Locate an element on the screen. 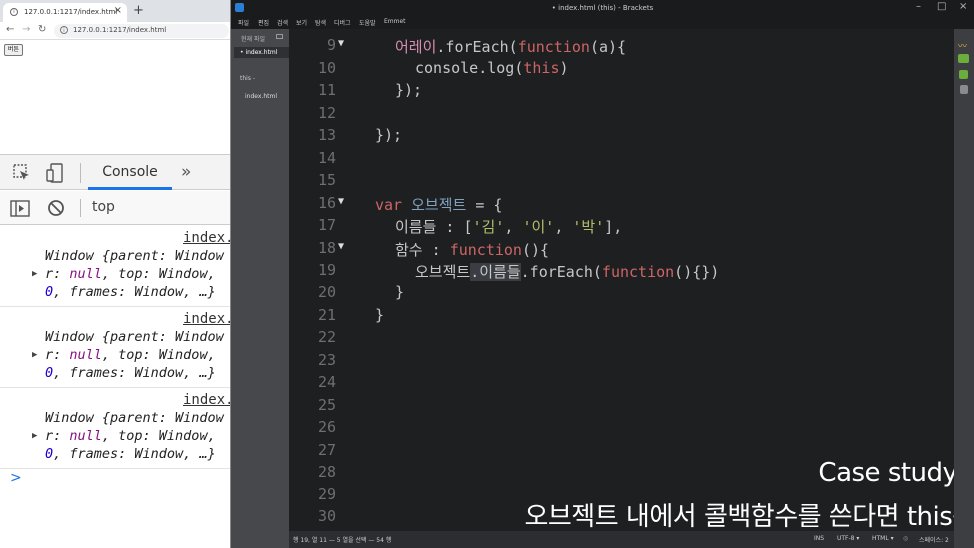 Image resolution: width=974 pixels, height=548 pixels. file-sidebar: 현재 파일 • index.html this - index.html is located at coordinates (260, 288).